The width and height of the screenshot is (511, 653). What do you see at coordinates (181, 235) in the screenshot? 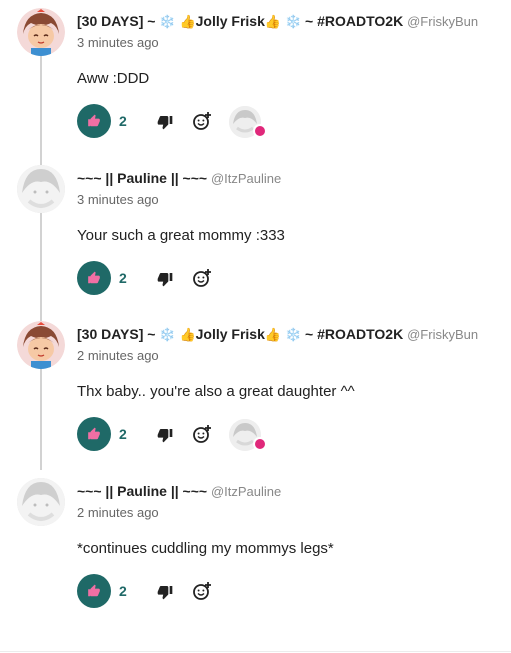
I see `comment-text: Your such a great mommy :333` at bounding box center [181, 235].